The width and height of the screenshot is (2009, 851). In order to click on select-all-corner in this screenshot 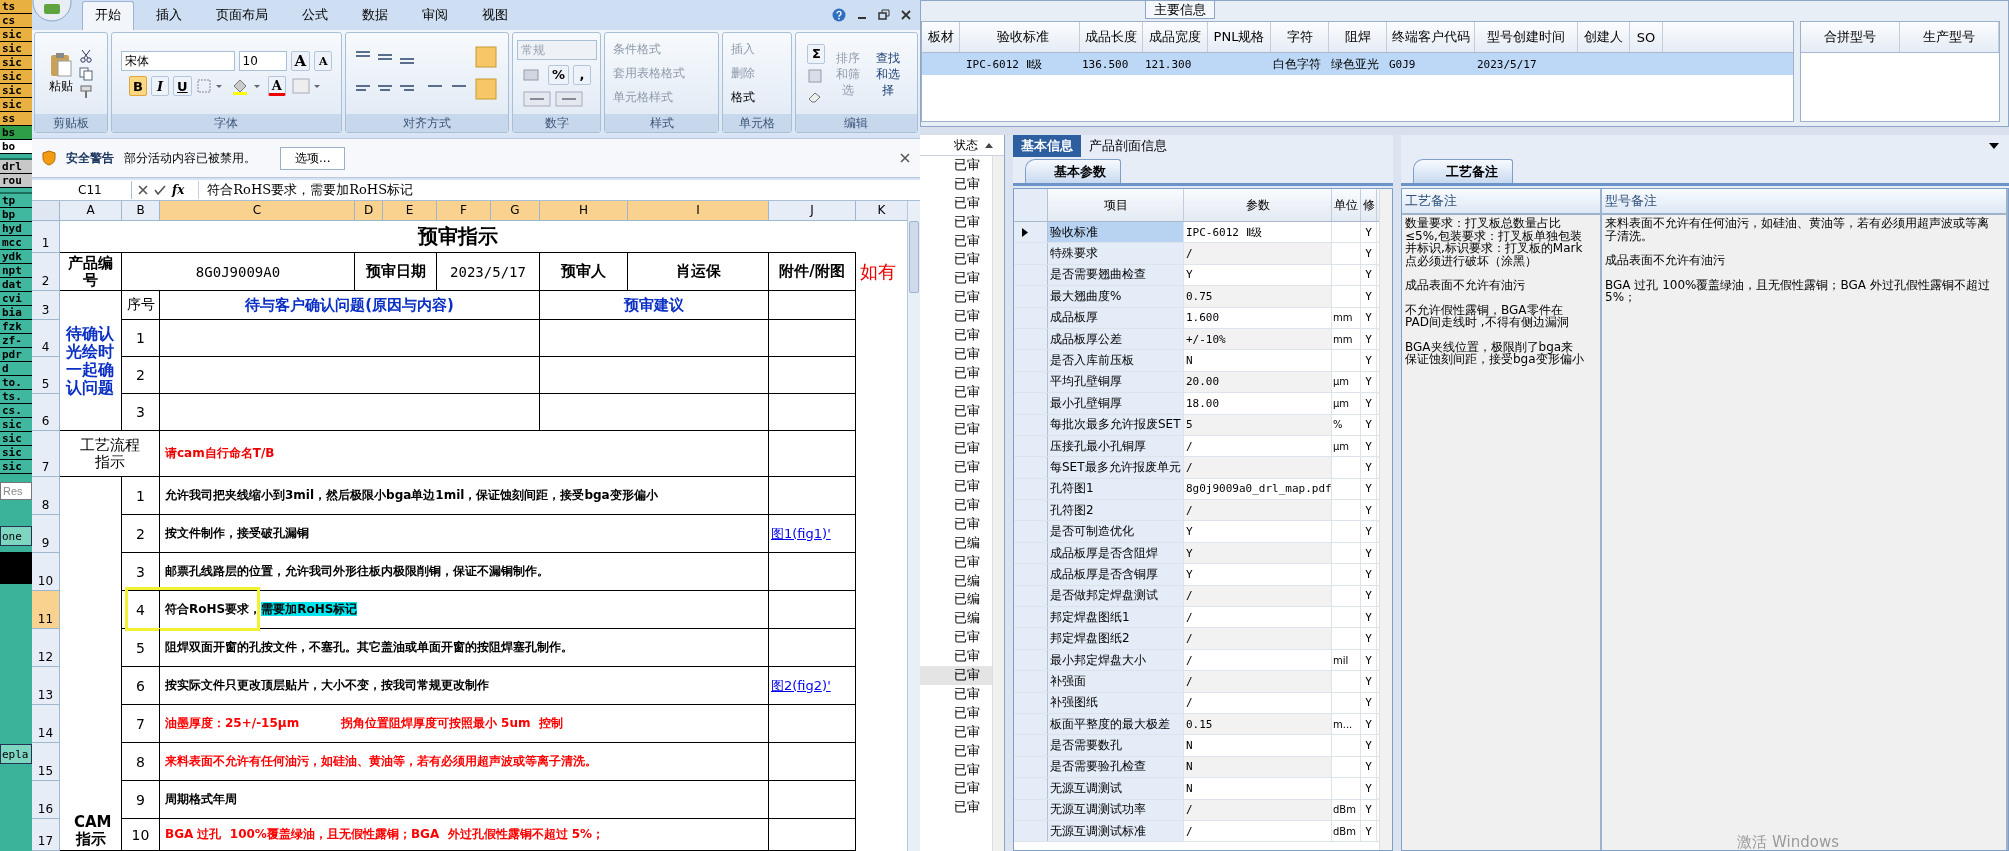, I will do `click(46, 211)`.